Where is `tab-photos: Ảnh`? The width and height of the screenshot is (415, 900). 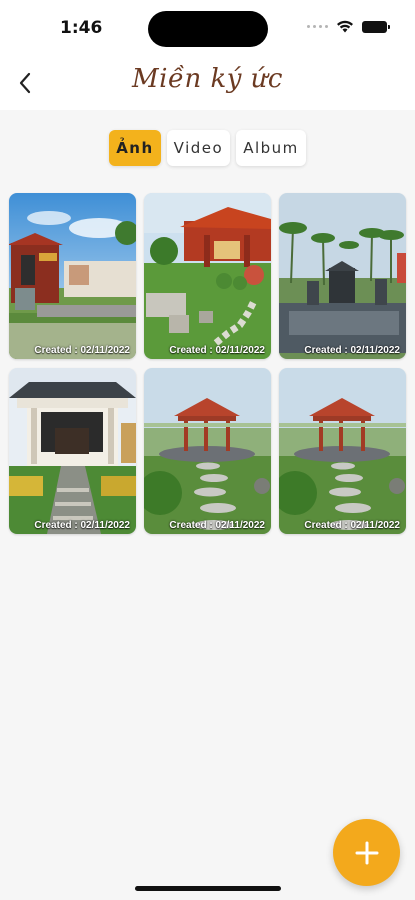
tab-photos: Ảnh is located at coordinates (135, 148).